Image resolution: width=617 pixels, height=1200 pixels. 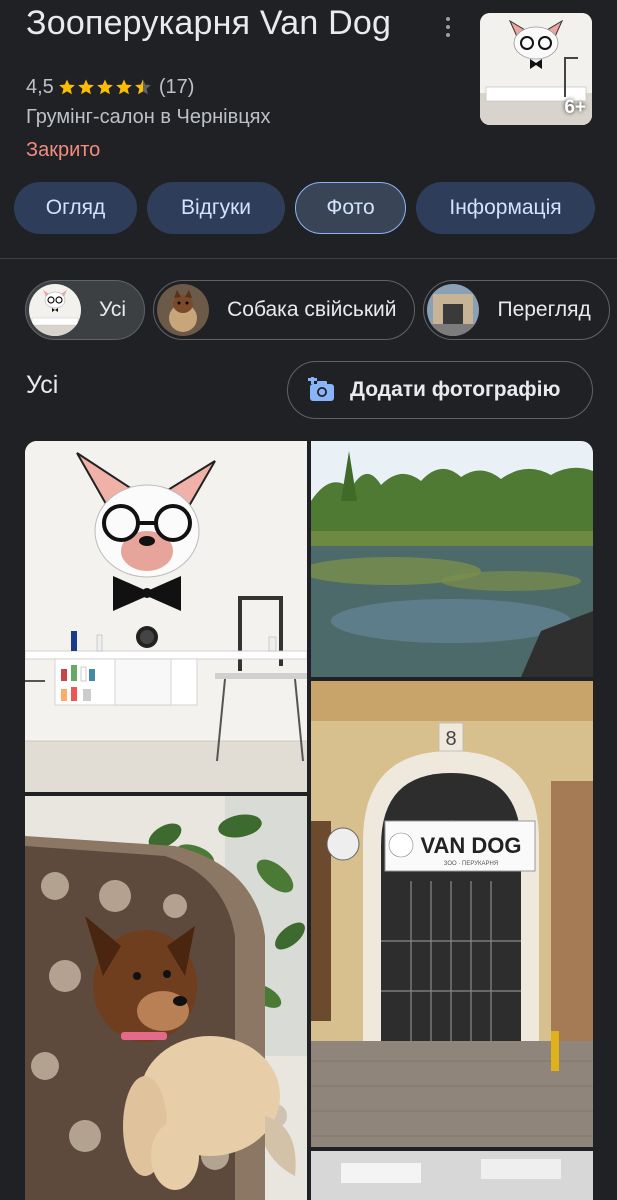 I want to click on review-count: (17), so click(x=176, y=86).